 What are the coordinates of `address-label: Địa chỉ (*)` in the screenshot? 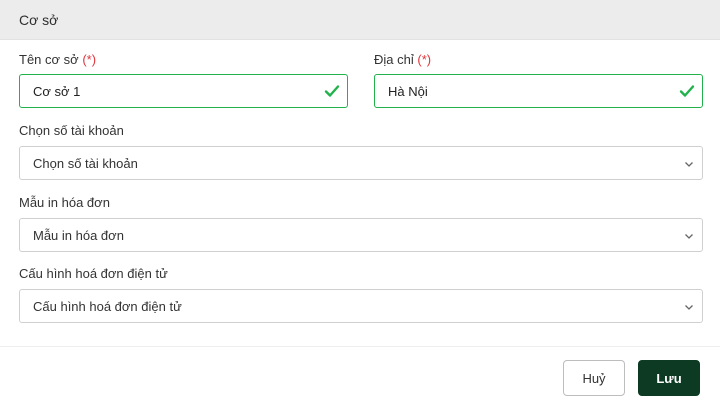 It's located at (402, 60).